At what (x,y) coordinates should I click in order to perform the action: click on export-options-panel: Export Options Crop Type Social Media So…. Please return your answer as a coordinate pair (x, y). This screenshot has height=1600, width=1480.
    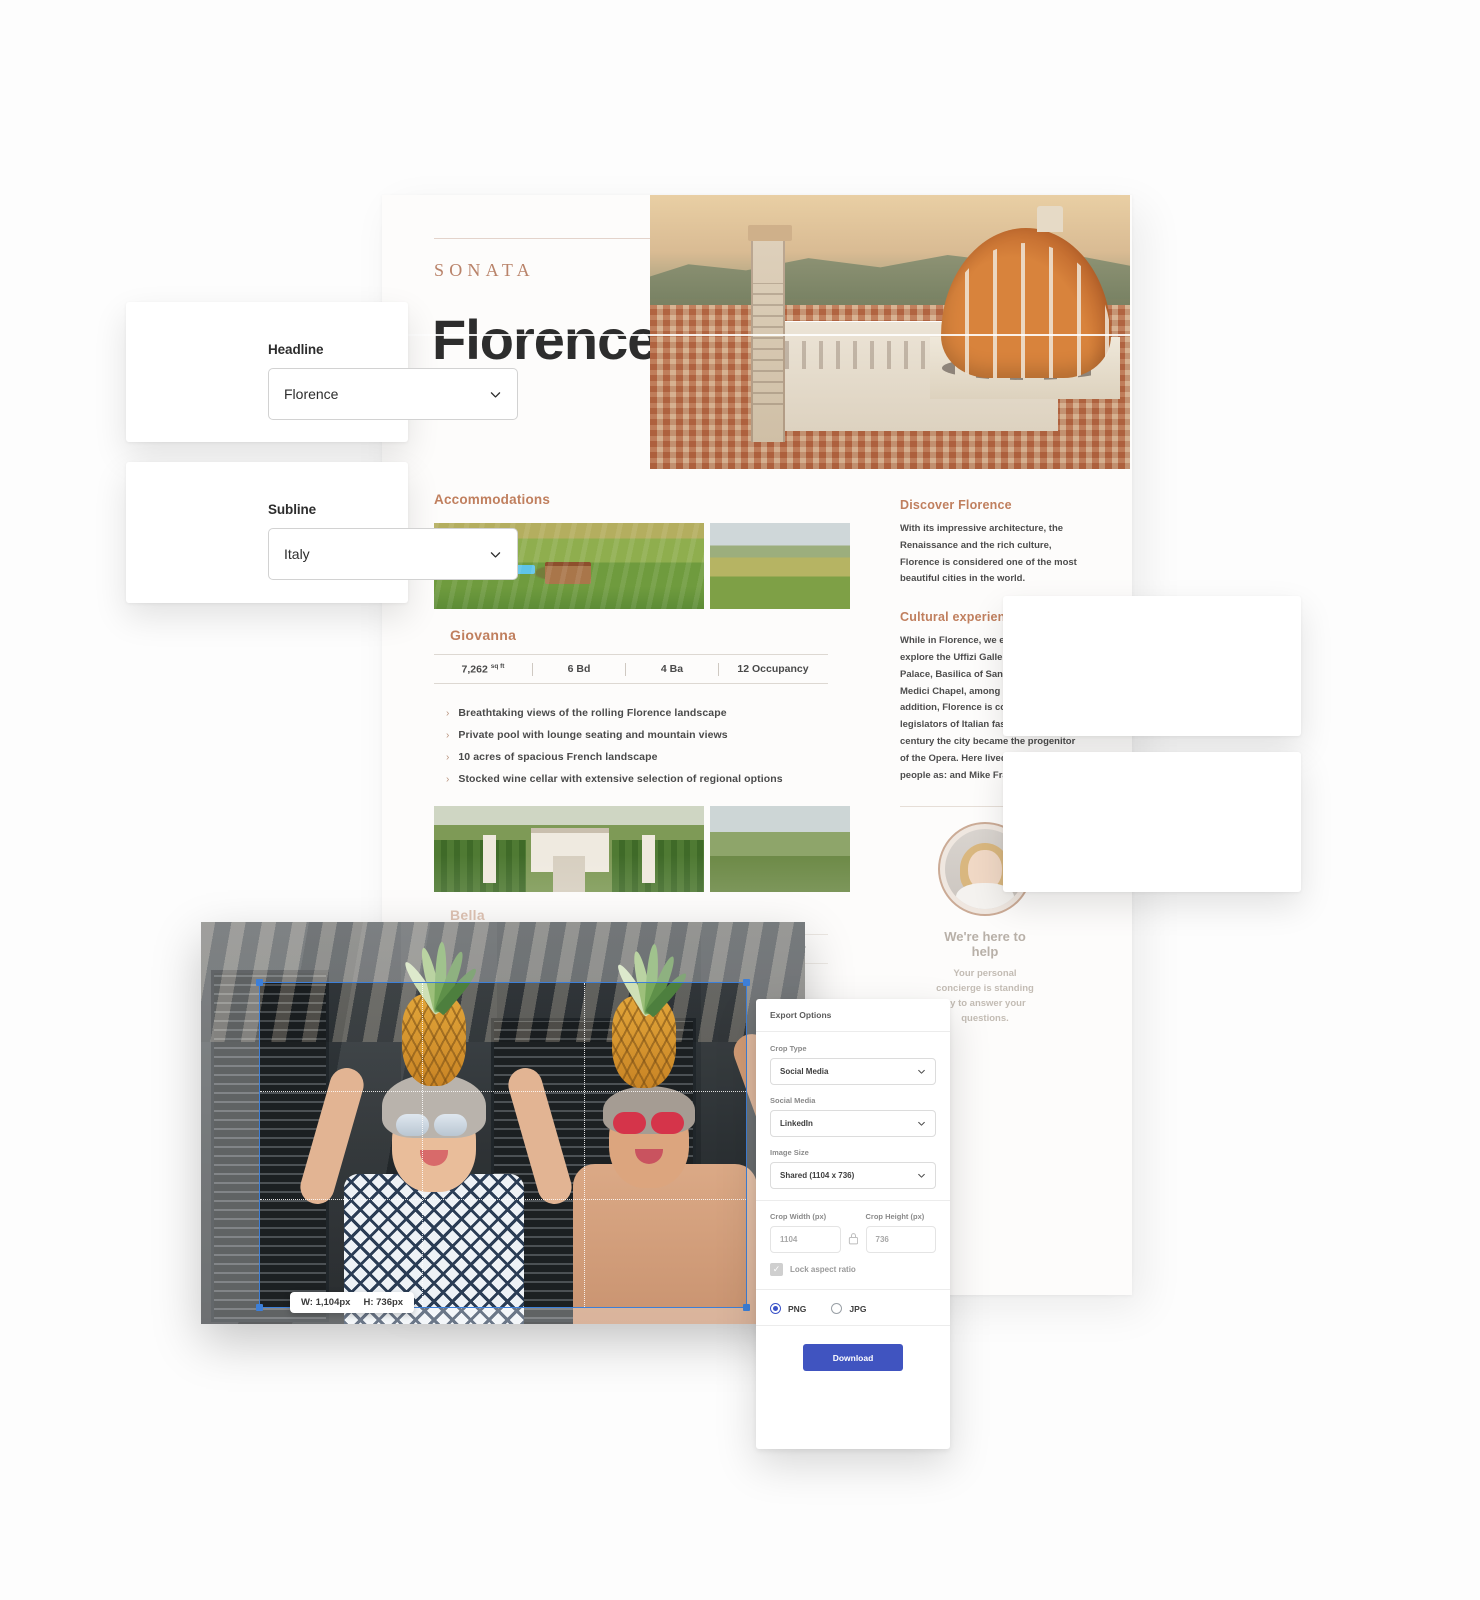
    Looking at the image, I should click on (853, 1224).